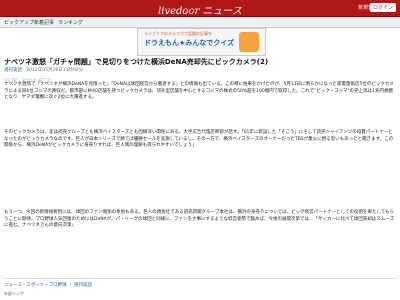 The height and width of the screenshot is (300, 400). I want to click on article-date: 2012年05月28日15時00分, so click(55, 70).